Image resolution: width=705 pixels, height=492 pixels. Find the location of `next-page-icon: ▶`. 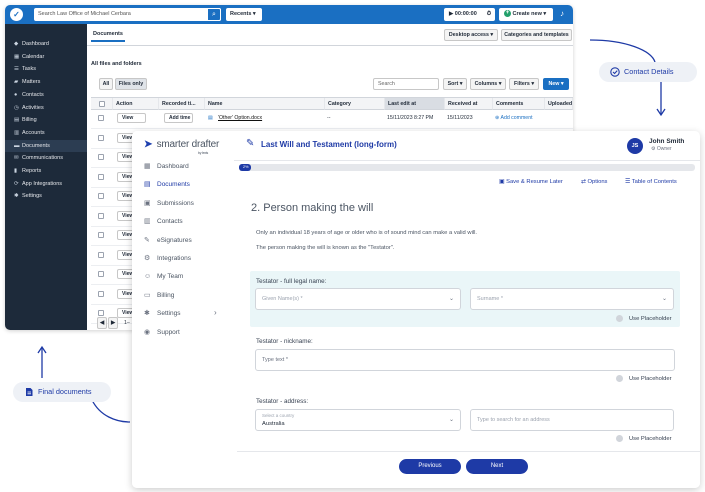

next-page-icon: ▶ is located at coordinates (113, 323).